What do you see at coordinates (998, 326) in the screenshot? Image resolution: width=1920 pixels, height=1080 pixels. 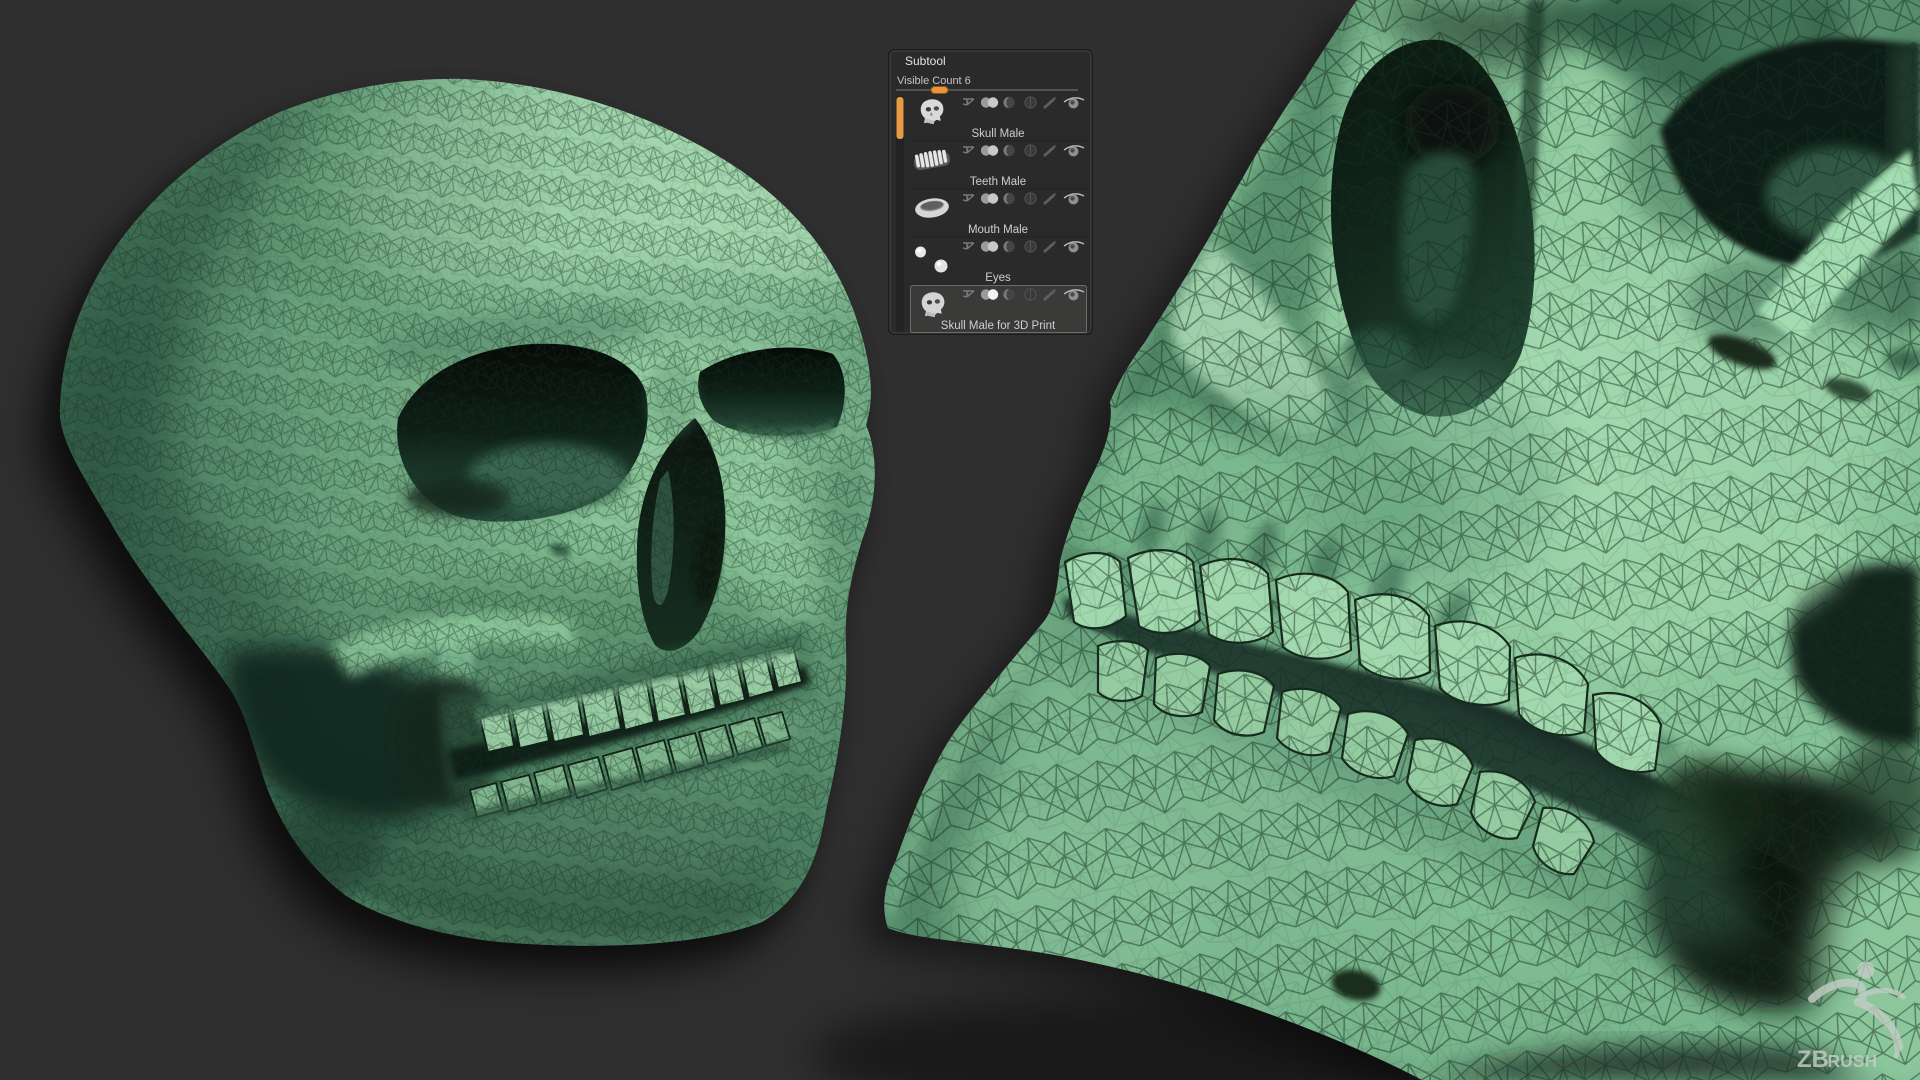 I see `svg-text: Skull Male for 3D Print` at bounding box center [998, 326].